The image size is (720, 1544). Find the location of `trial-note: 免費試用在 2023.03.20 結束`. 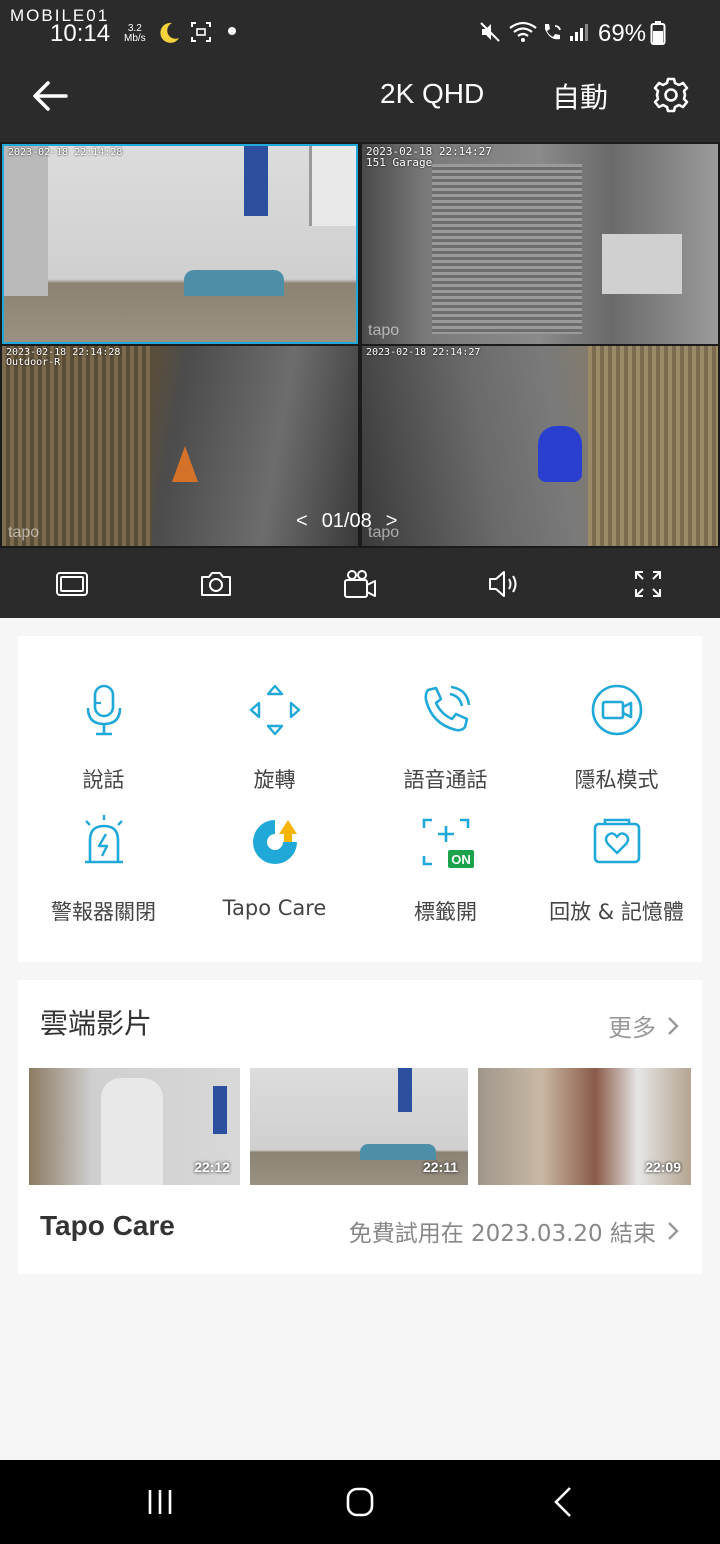

trial-note: 免費試用在 2023.03.20 結束 is located at coordinates (502, 1234).